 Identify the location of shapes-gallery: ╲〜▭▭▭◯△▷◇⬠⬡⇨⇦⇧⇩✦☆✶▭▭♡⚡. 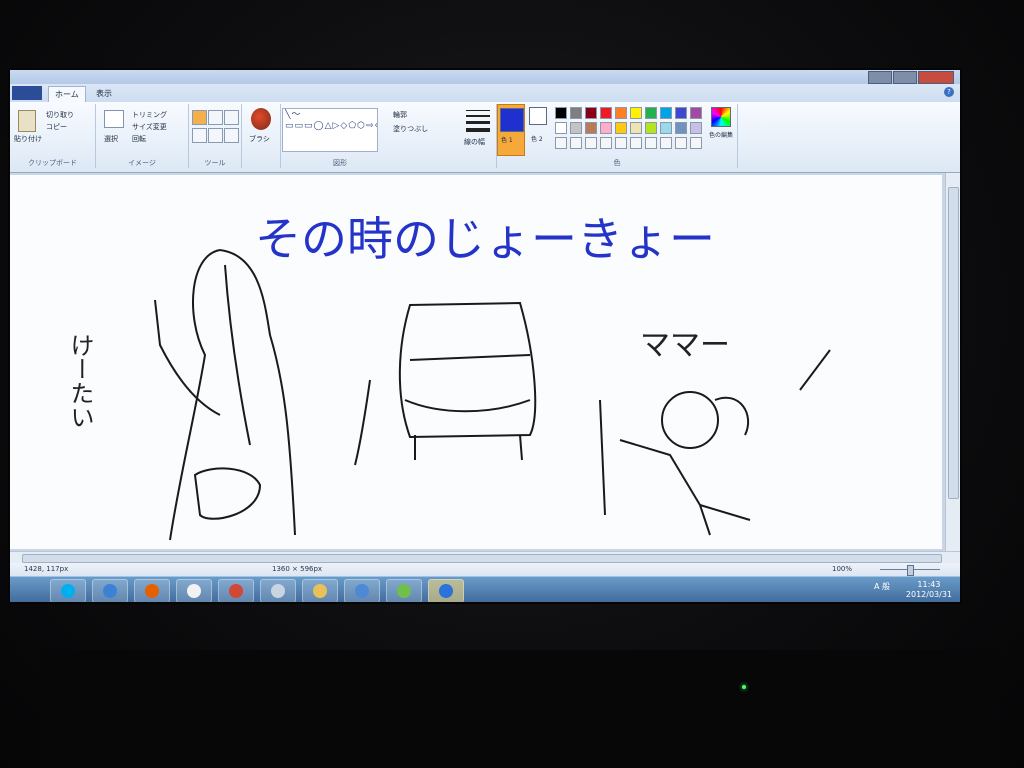
(330, 130).